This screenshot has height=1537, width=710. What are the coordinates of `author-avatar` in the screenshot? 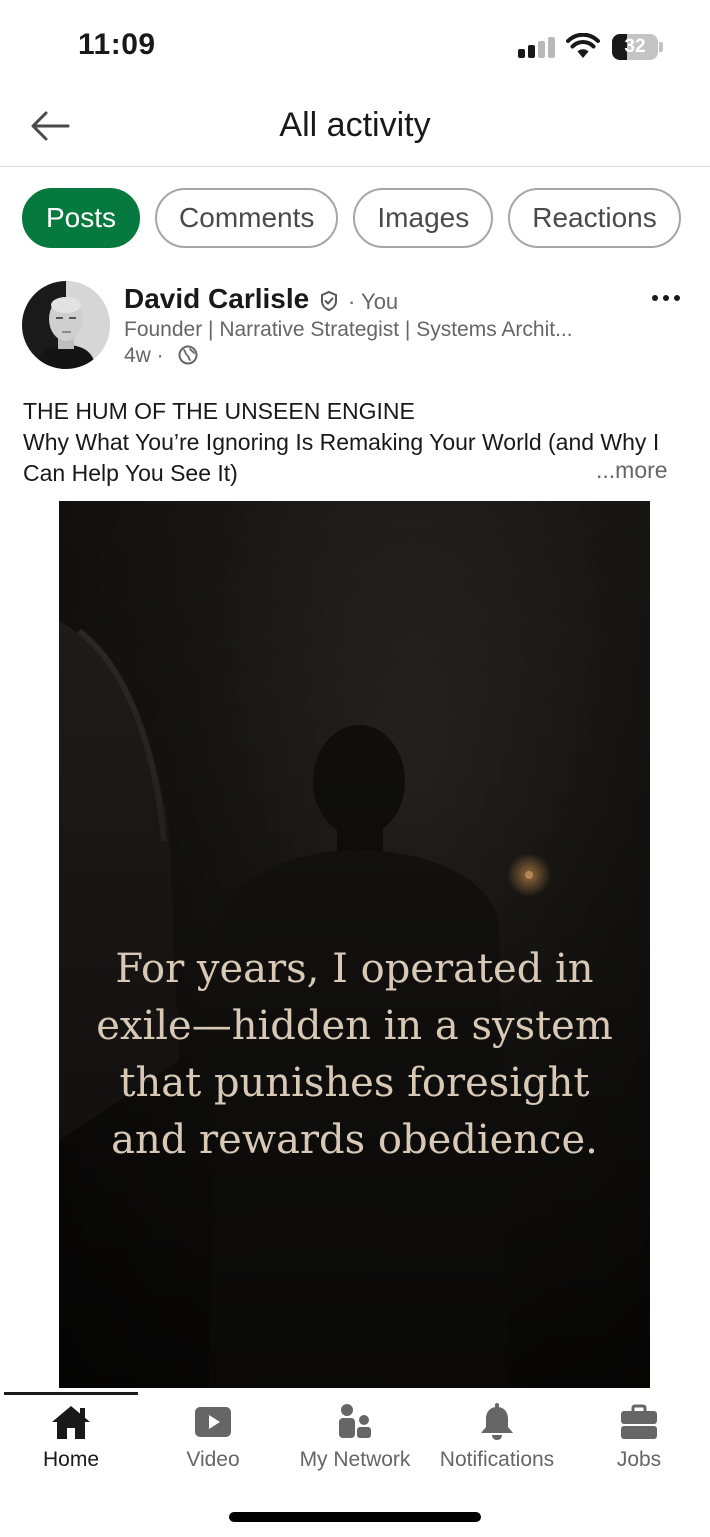 It's located at (66, 325).